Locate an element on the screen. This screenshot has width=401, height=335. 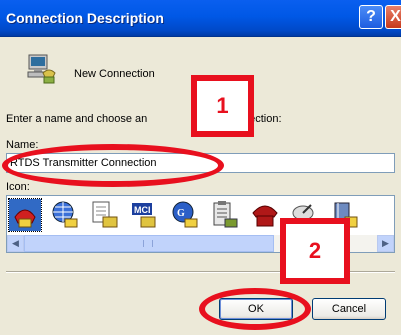
document-phone-icon is located at coordinates (105, 215).